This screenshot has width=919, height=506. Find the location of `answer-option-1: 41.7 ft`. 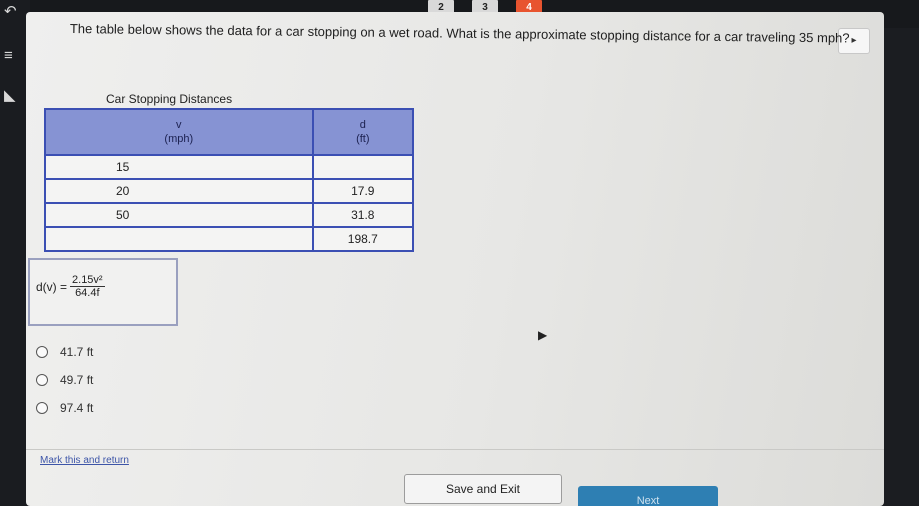

answer-option-1: 41.7 ft is located at coordinates (64, 352).